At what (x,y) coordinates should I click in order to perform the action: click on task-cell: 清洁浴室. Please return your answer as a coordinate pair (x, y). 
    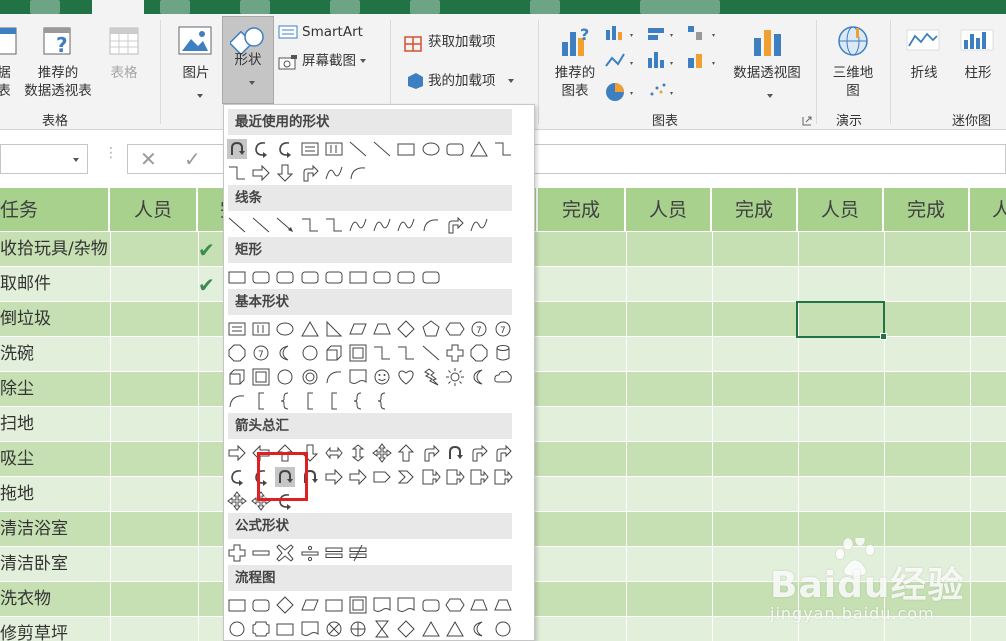
    Looking at the image, I should click on (34, 529).